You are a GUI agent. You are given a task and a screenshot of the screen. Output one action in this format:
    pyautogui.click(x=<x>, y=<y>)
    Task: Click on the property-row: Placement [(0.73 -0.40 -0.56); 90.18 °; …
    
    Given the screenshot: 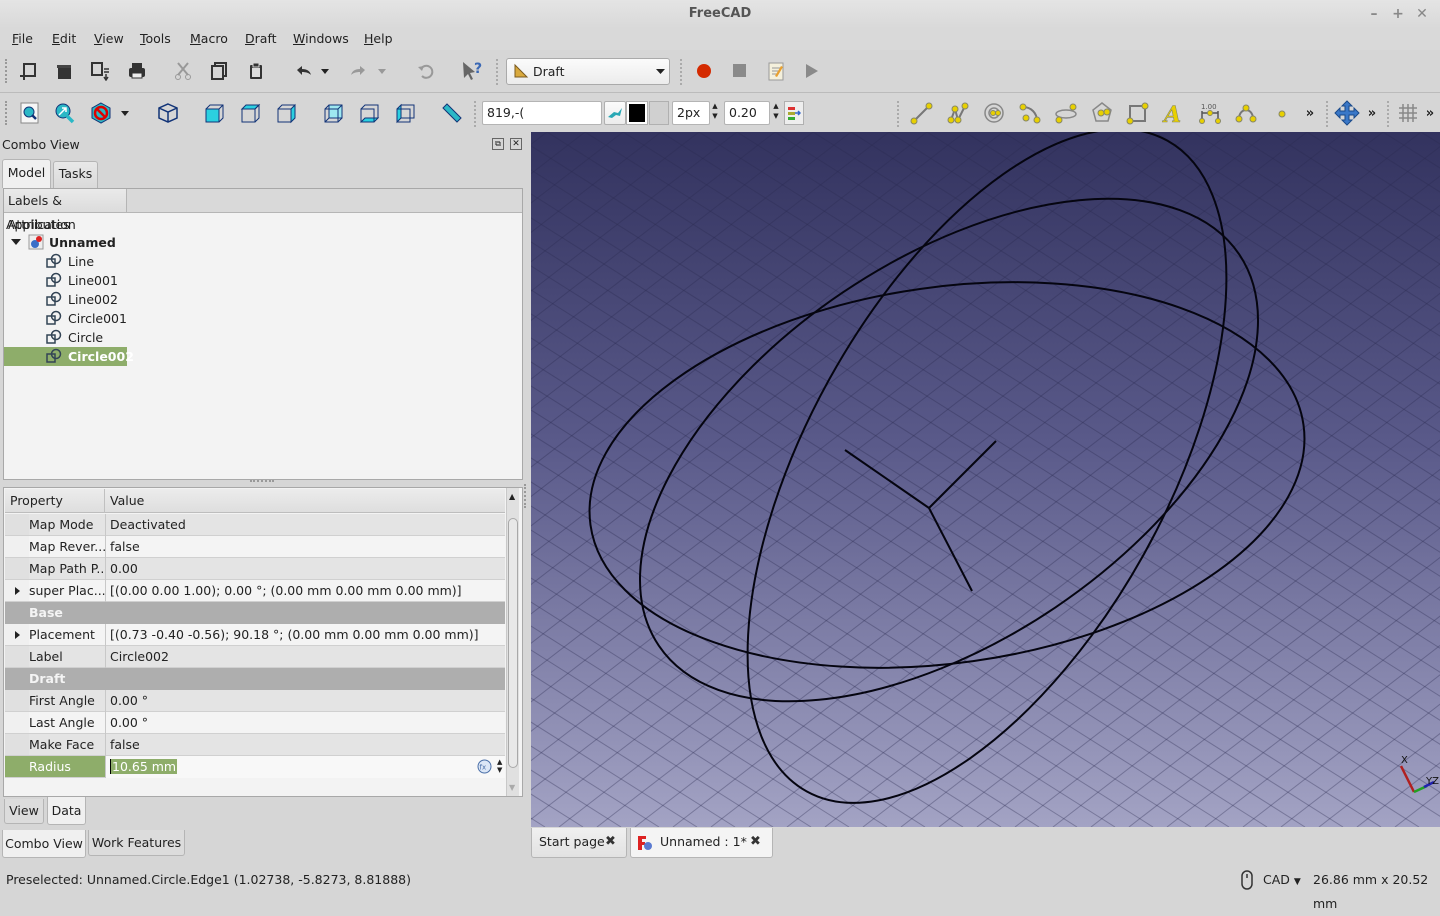 What is the action you would take?
    pyautogui.click(x=255, y=635)
    